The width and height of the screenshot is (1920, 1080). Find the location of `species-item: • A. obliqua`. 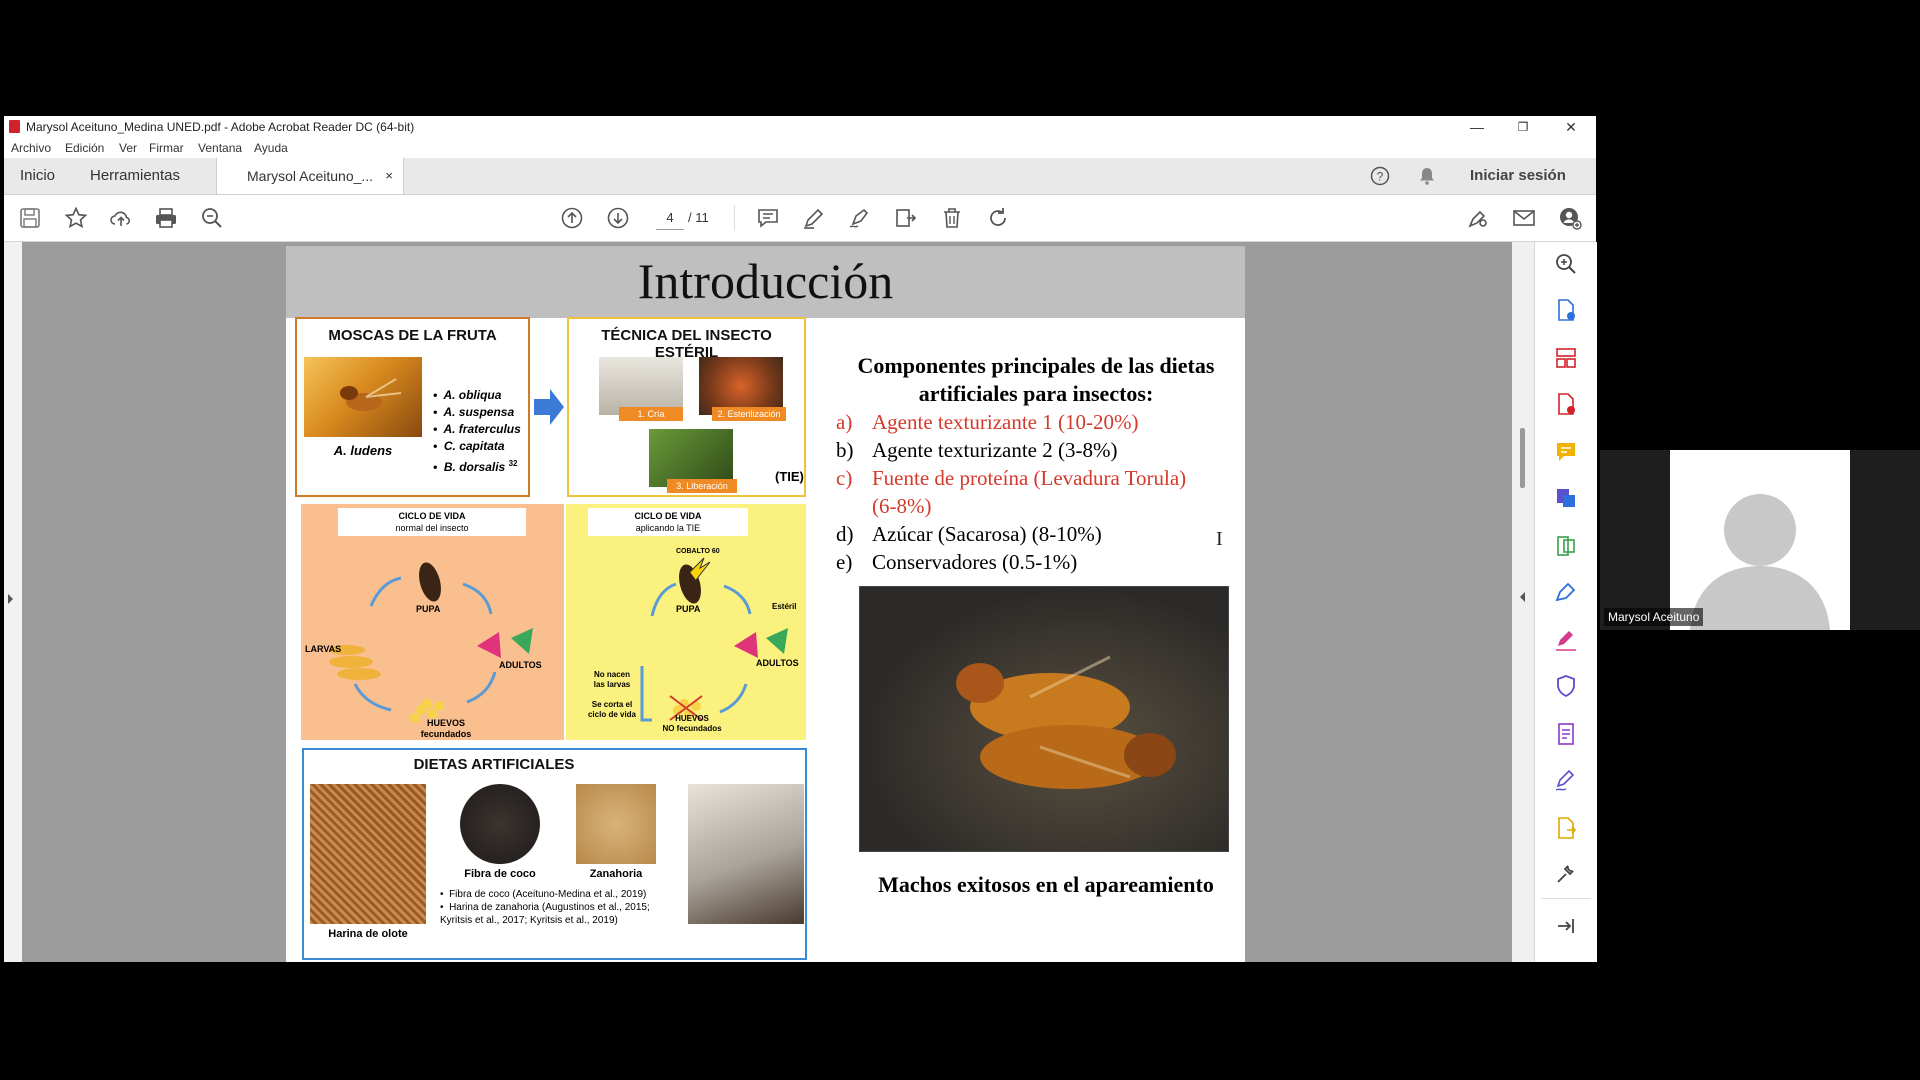

species-item: • A. obliqua is located at coordinates (467, 395).